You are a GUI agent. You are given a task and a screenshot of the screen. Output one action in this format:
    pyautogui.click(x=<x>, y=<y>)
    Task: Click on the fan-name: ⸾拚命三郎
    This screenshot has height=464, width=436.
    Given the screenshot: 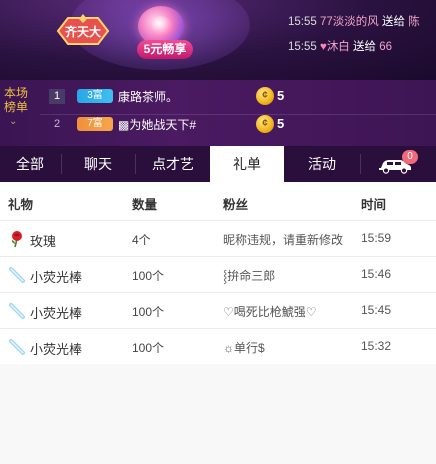 What is the action you would take?
    pyautogui.click(x=249, y=276)
    